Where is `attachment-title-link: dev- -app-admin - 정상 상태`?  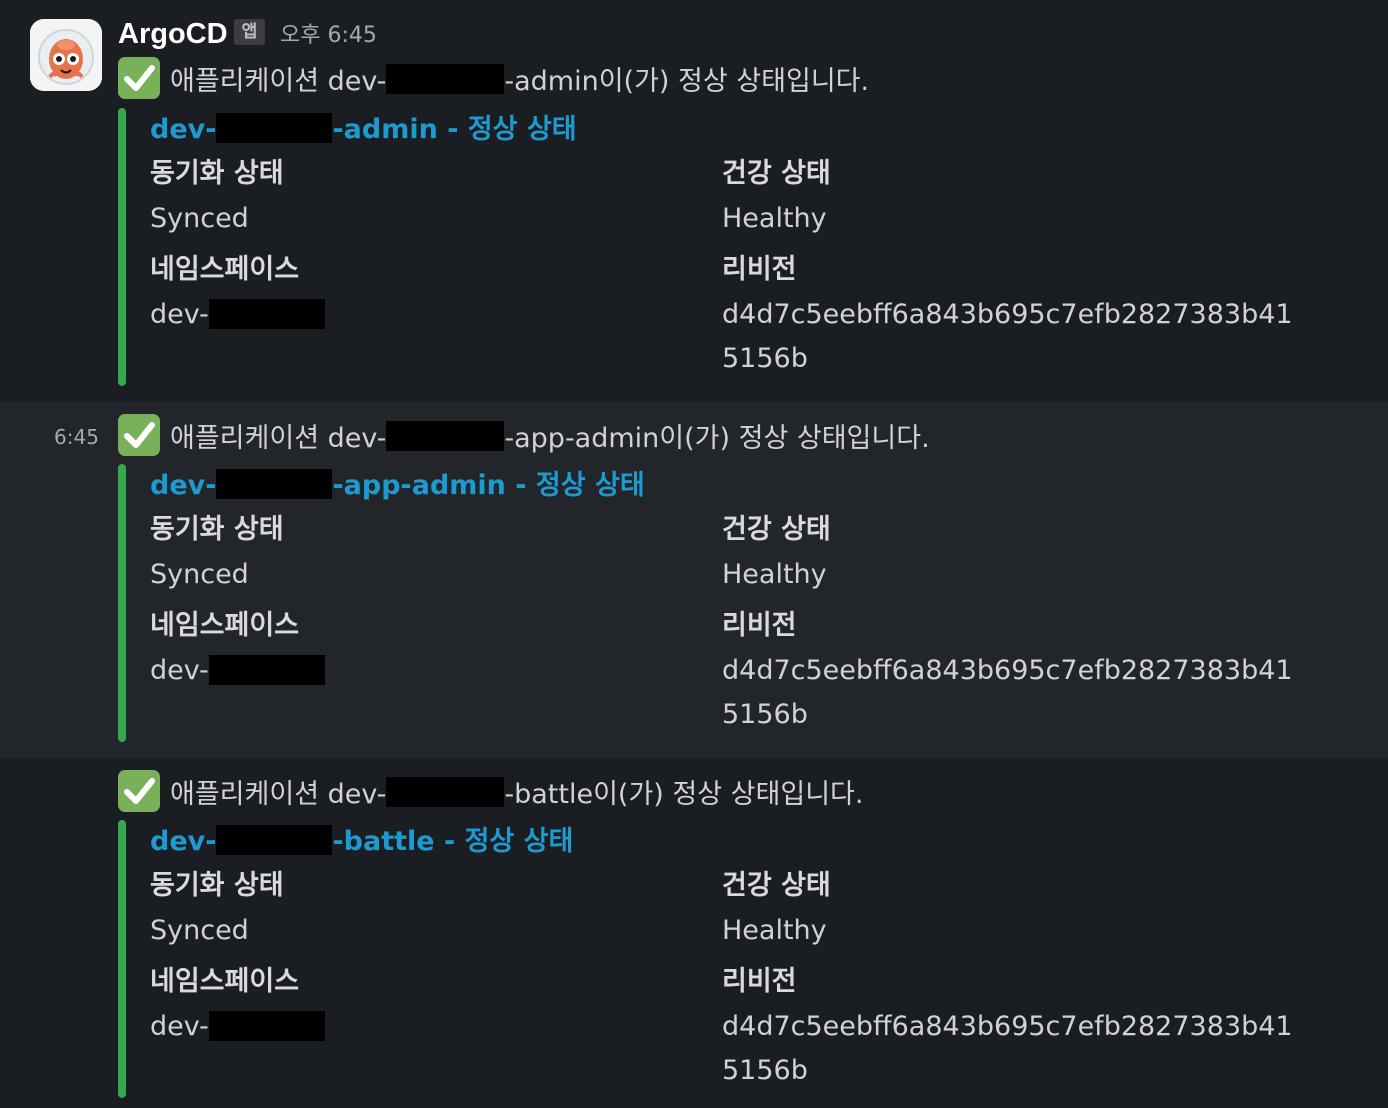
attachment-title-link: dev- -app-admin - 정상 상태 is located at coordinates (397, 486).